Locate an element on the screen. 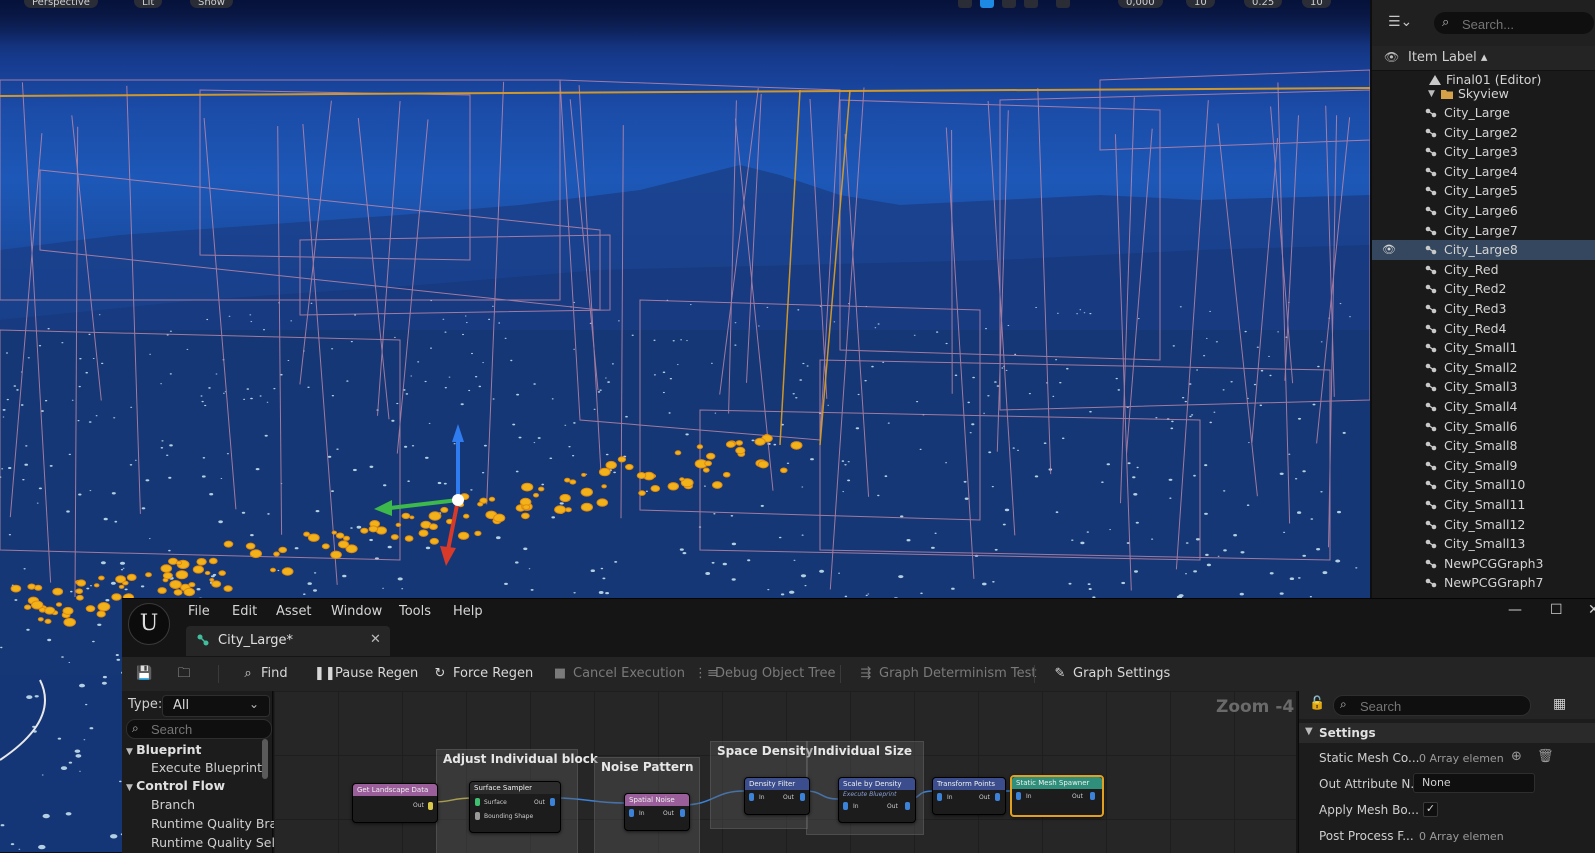 Image resolution: width=1595 pixels, height=853 pixels. tab-close-icon: ✕ is located at coordinates (375, 639).